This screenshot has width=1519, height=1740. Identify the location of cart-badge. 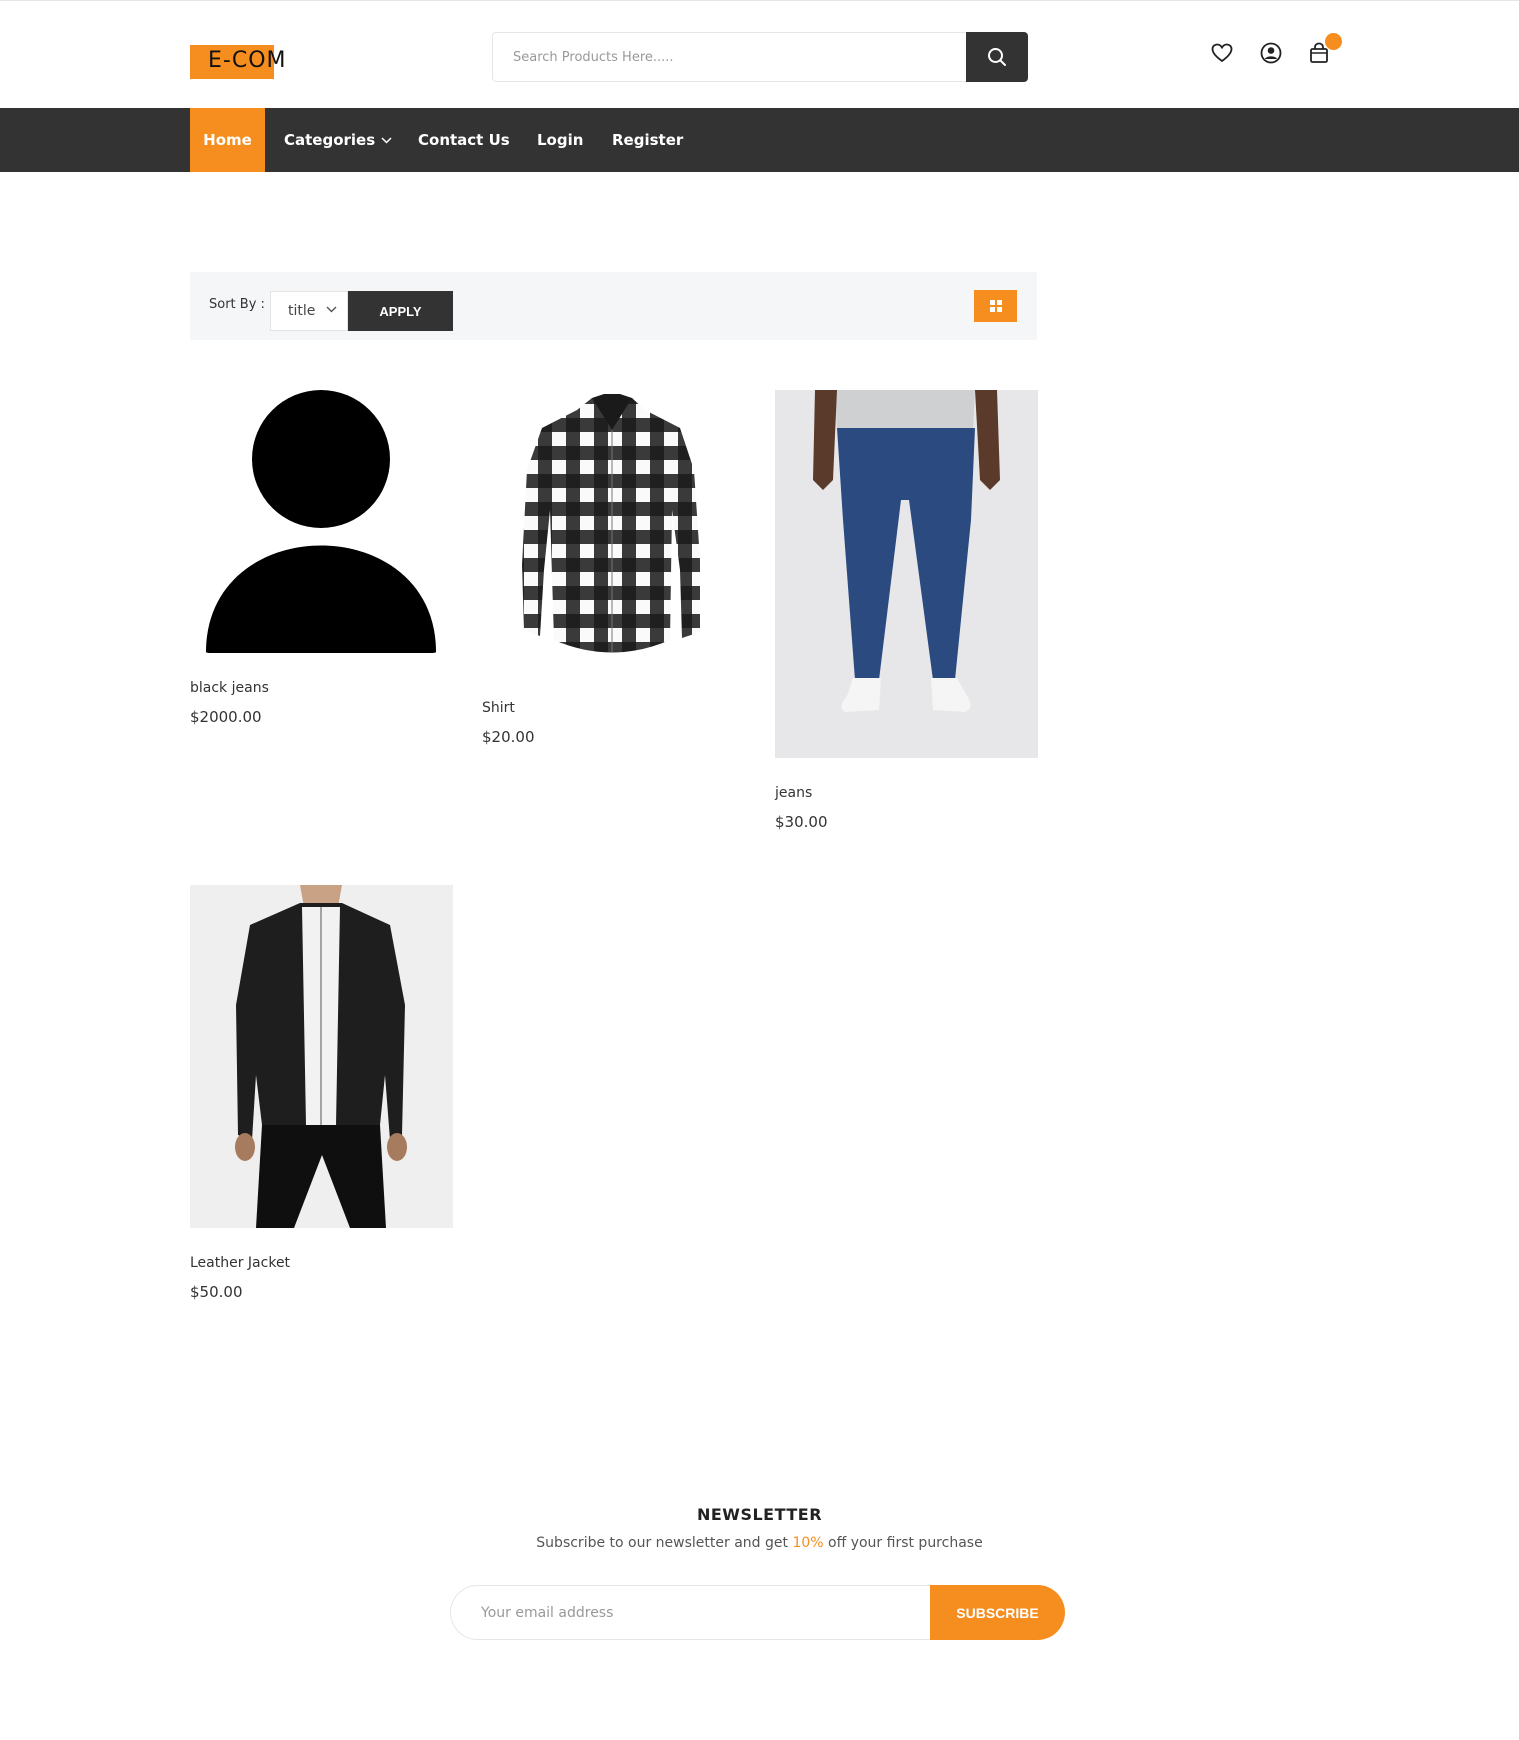
(1333, 41).